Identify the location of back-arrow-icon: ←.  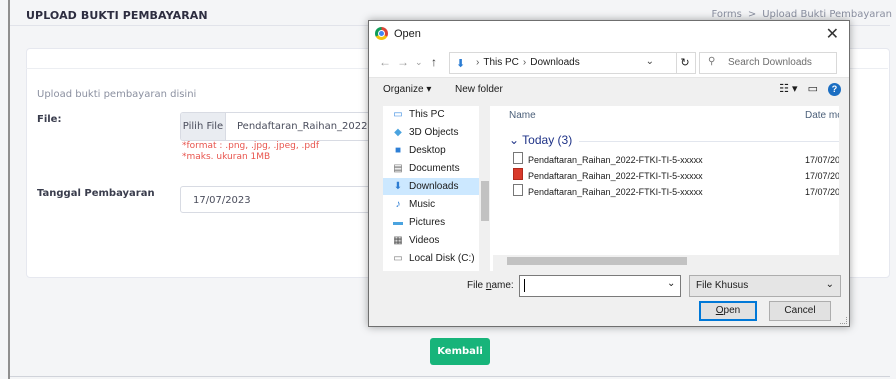
(385, 62).